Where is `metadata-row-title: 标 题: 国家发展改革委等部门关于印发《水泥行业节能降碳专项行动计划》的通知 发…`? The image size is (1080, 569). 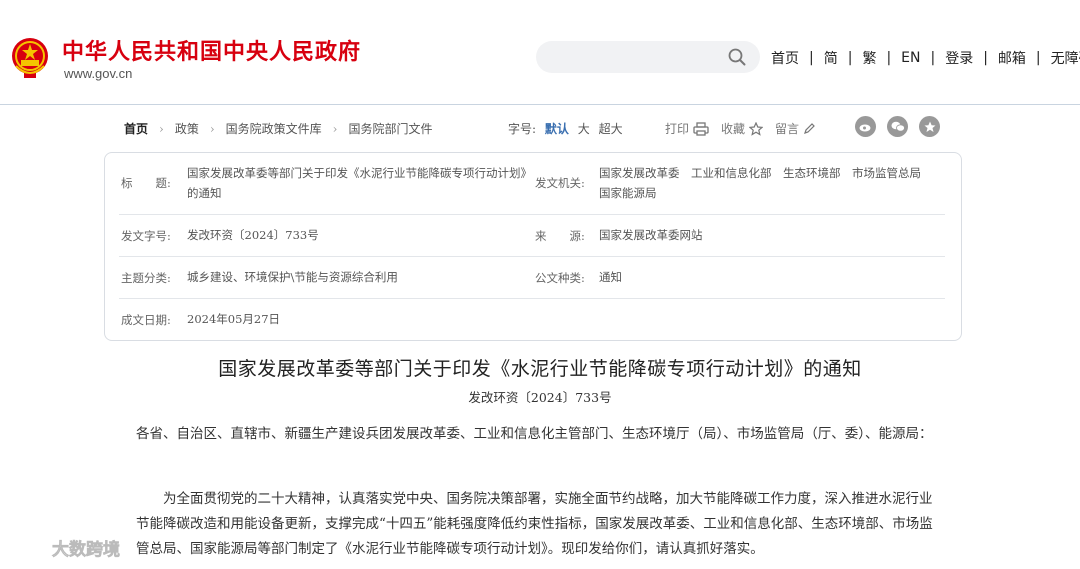 metadata-row-title: 标 题: 国家发展改革委等部门关于印发《水泥行业节能降碳专项行动计划》的通知 发… is located at coordinates (532, 184).